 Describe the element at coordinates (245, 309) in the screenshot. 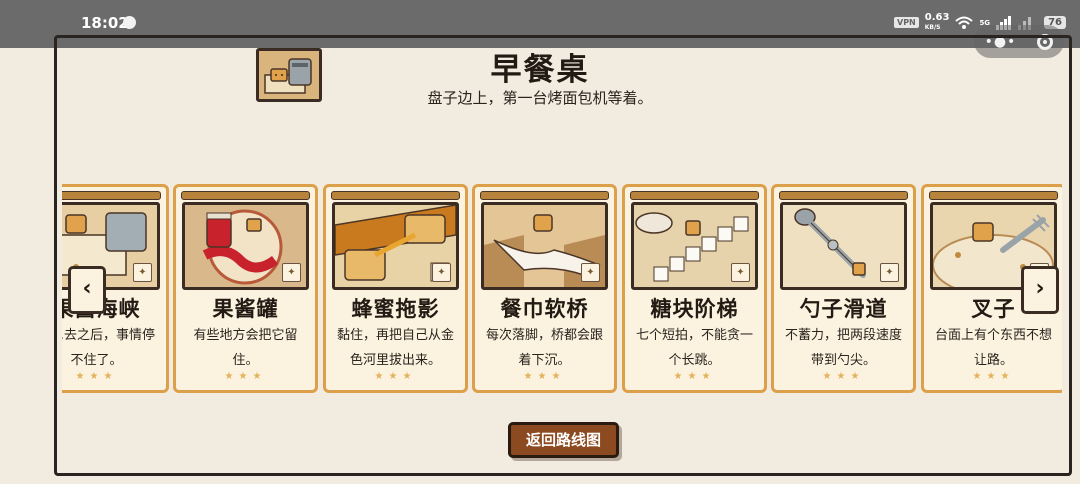

I see `card-title: 果酱罐` at that location.